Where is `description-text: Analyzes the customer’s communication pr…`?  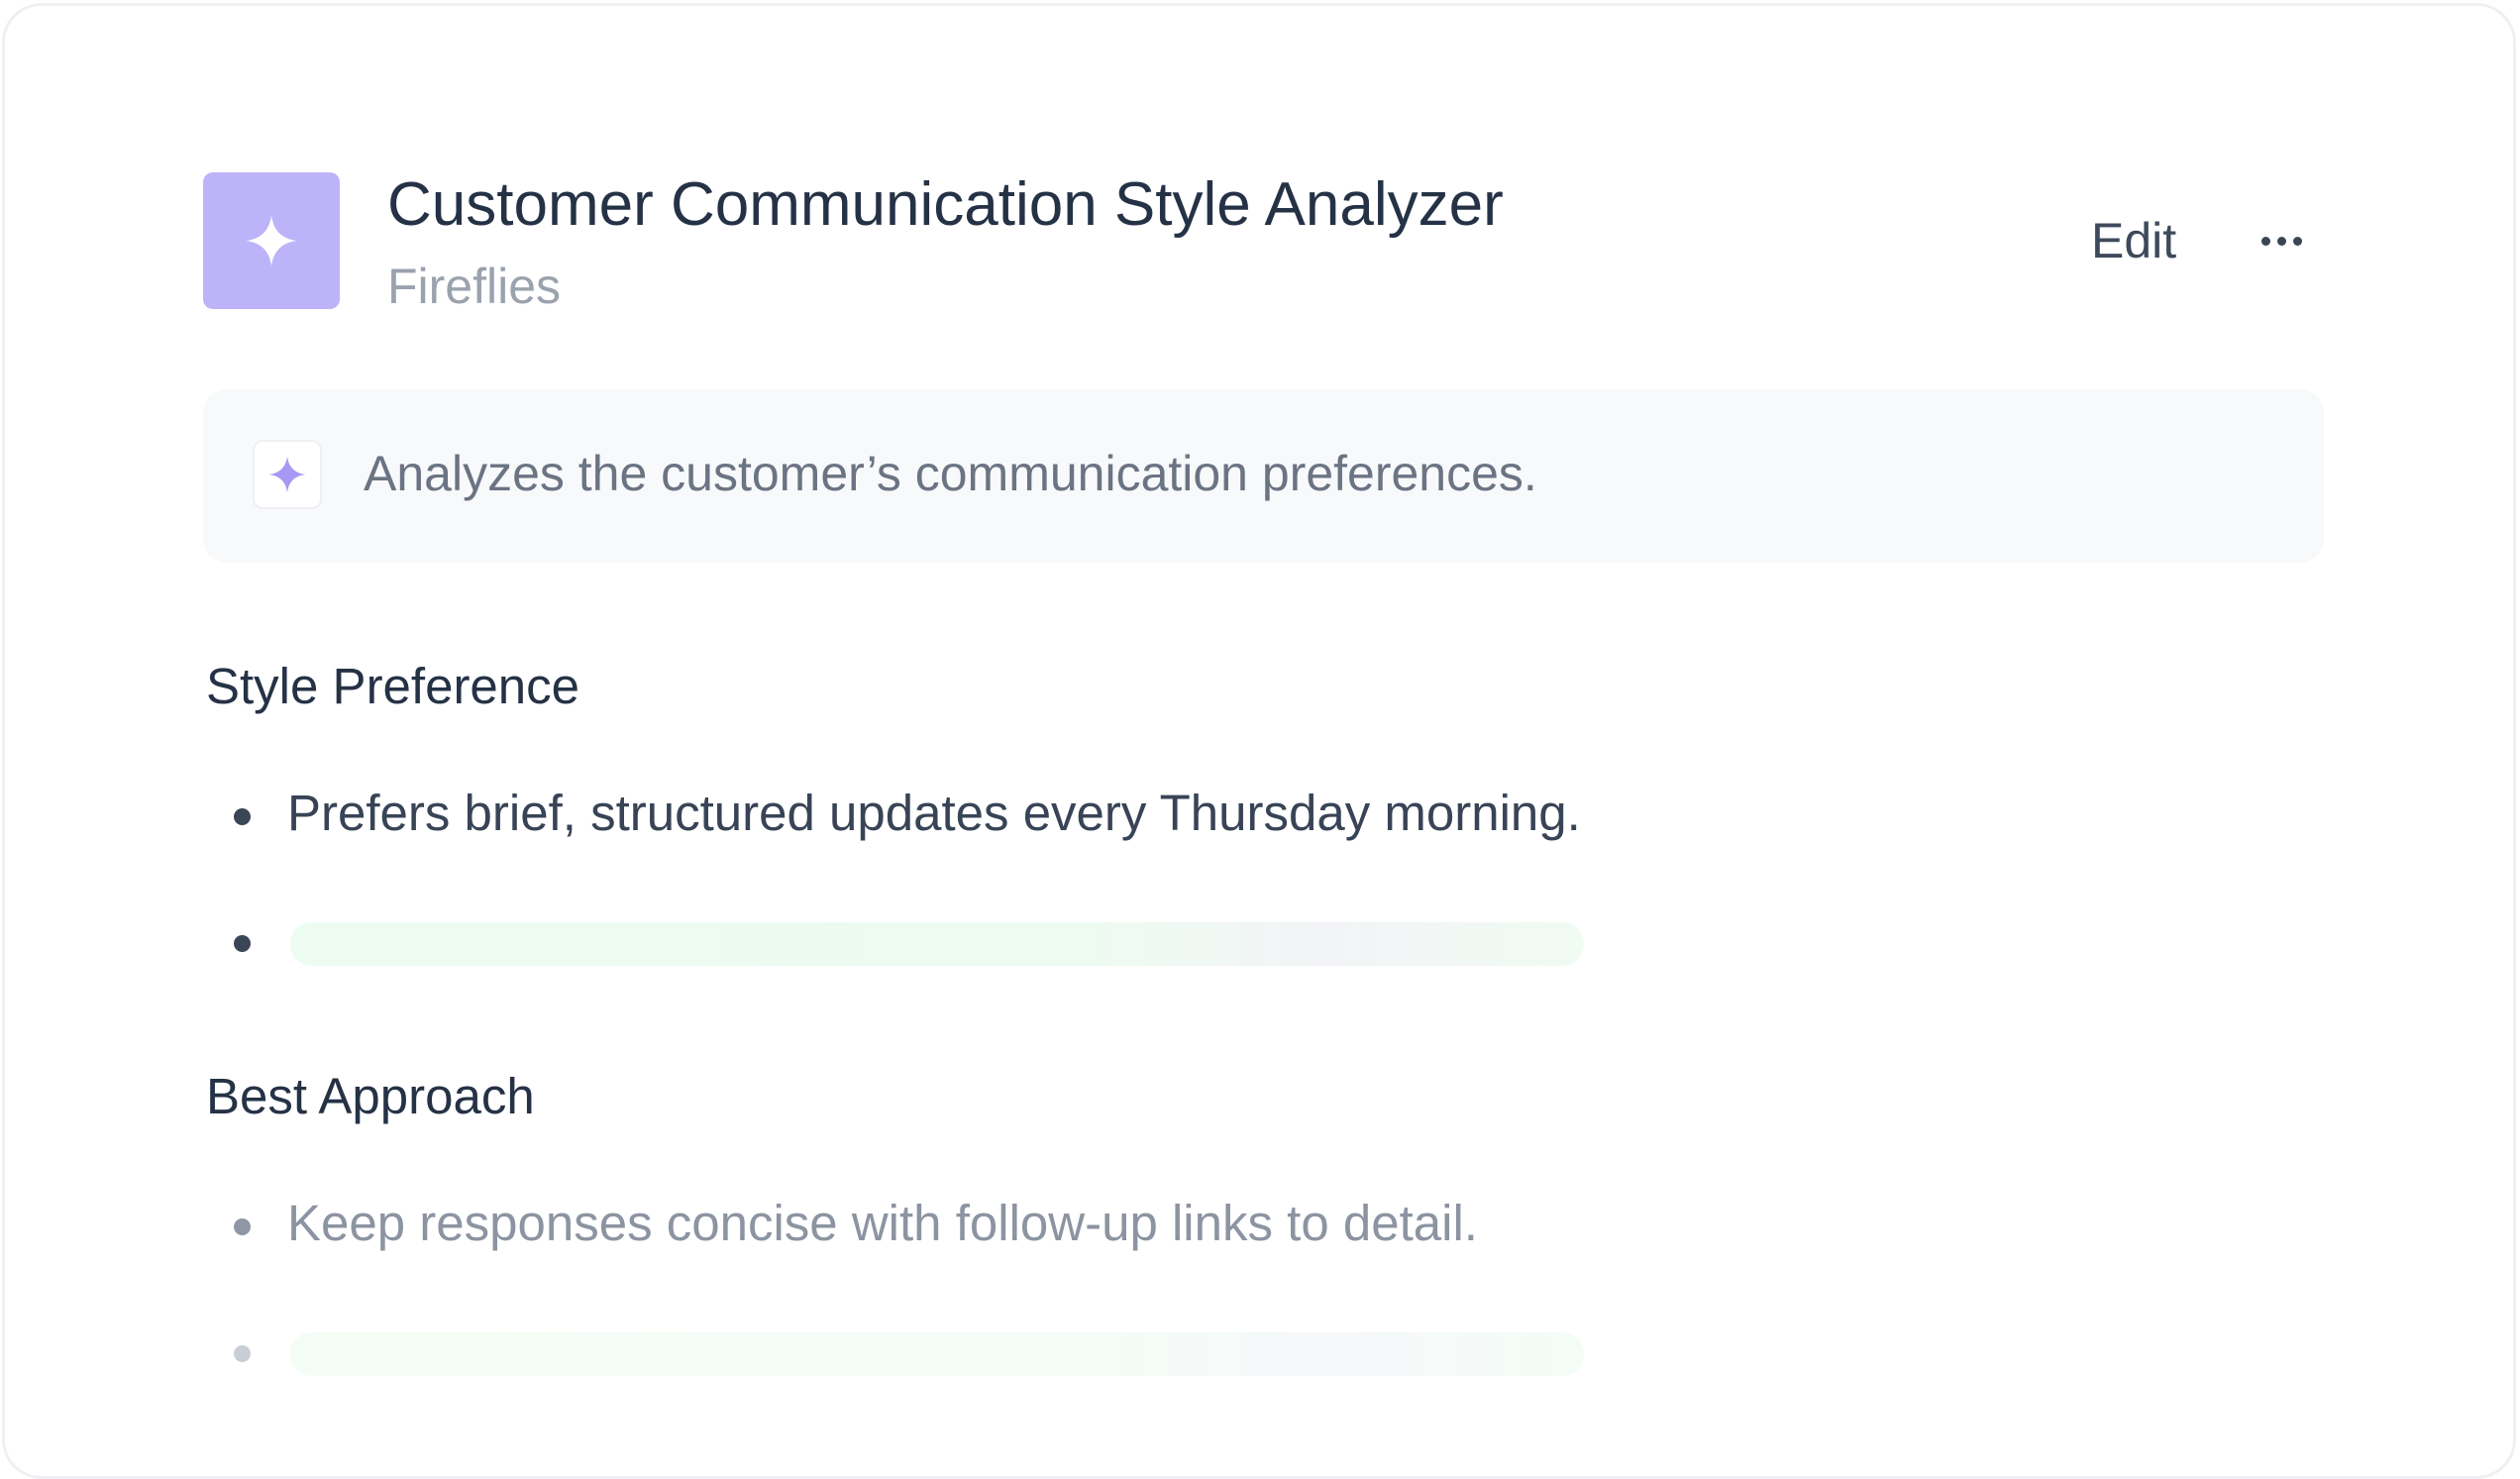
description-text: Analyzes the customer’s communication pr… is located at coordinates (950, 473).